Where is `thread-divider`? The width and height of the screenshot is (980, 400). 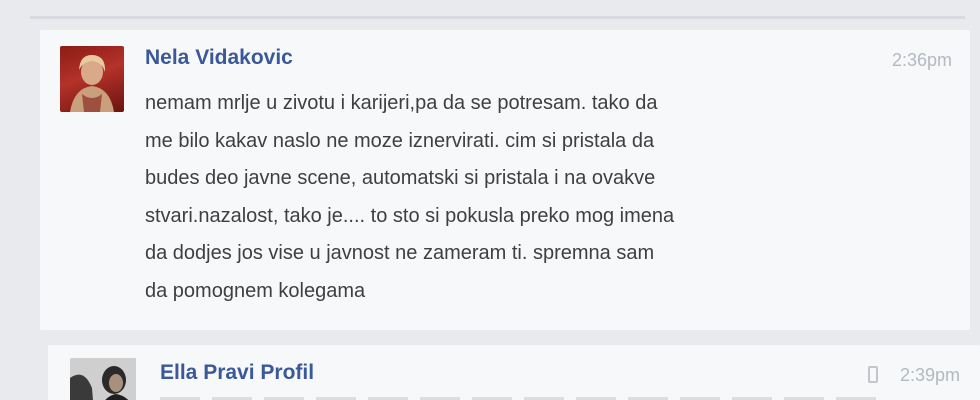
thread-divider is located at coordinates (497, 17).